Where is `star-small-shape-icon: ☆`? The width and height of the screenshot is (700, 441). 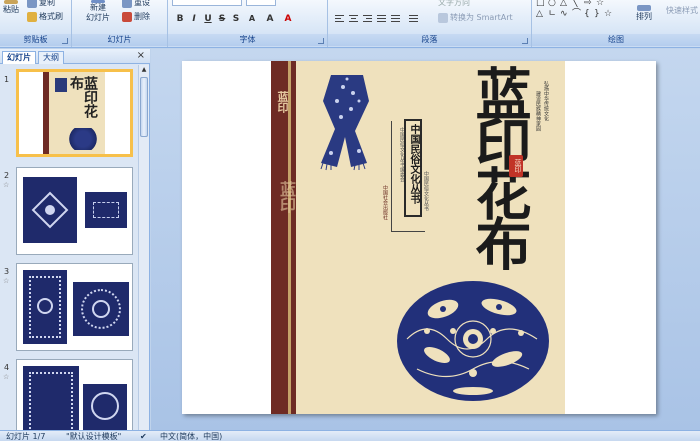
star-small-shape-icon: ☆ is located at coordinates (608, 14).